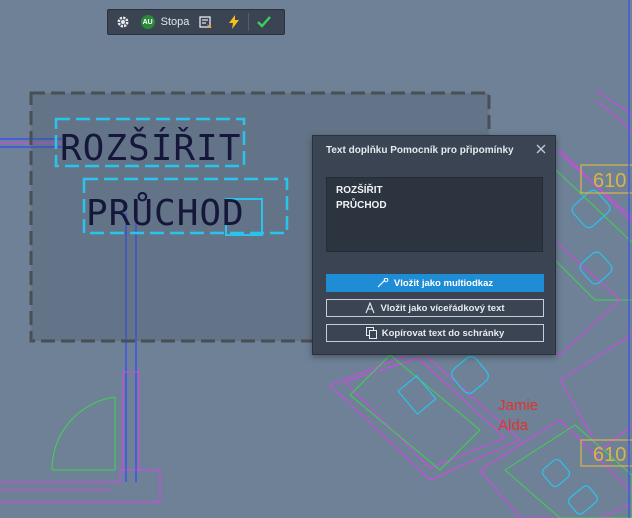  What do you see at coordinates (434, 214) in the screenshot?
I see `recognized-text-box: ROZŠÍŘIT PRŮCHOD` at bounding box center [434, 214].